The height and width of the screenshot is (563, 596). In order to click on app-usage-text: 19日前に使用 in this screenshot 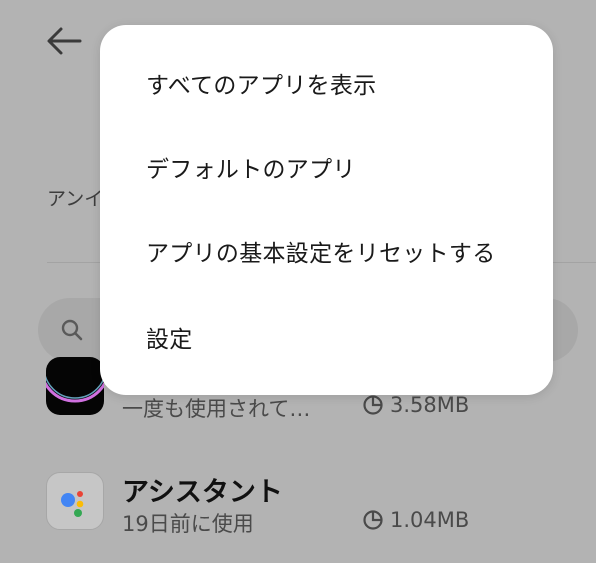, I will do `click(188, 524)`.